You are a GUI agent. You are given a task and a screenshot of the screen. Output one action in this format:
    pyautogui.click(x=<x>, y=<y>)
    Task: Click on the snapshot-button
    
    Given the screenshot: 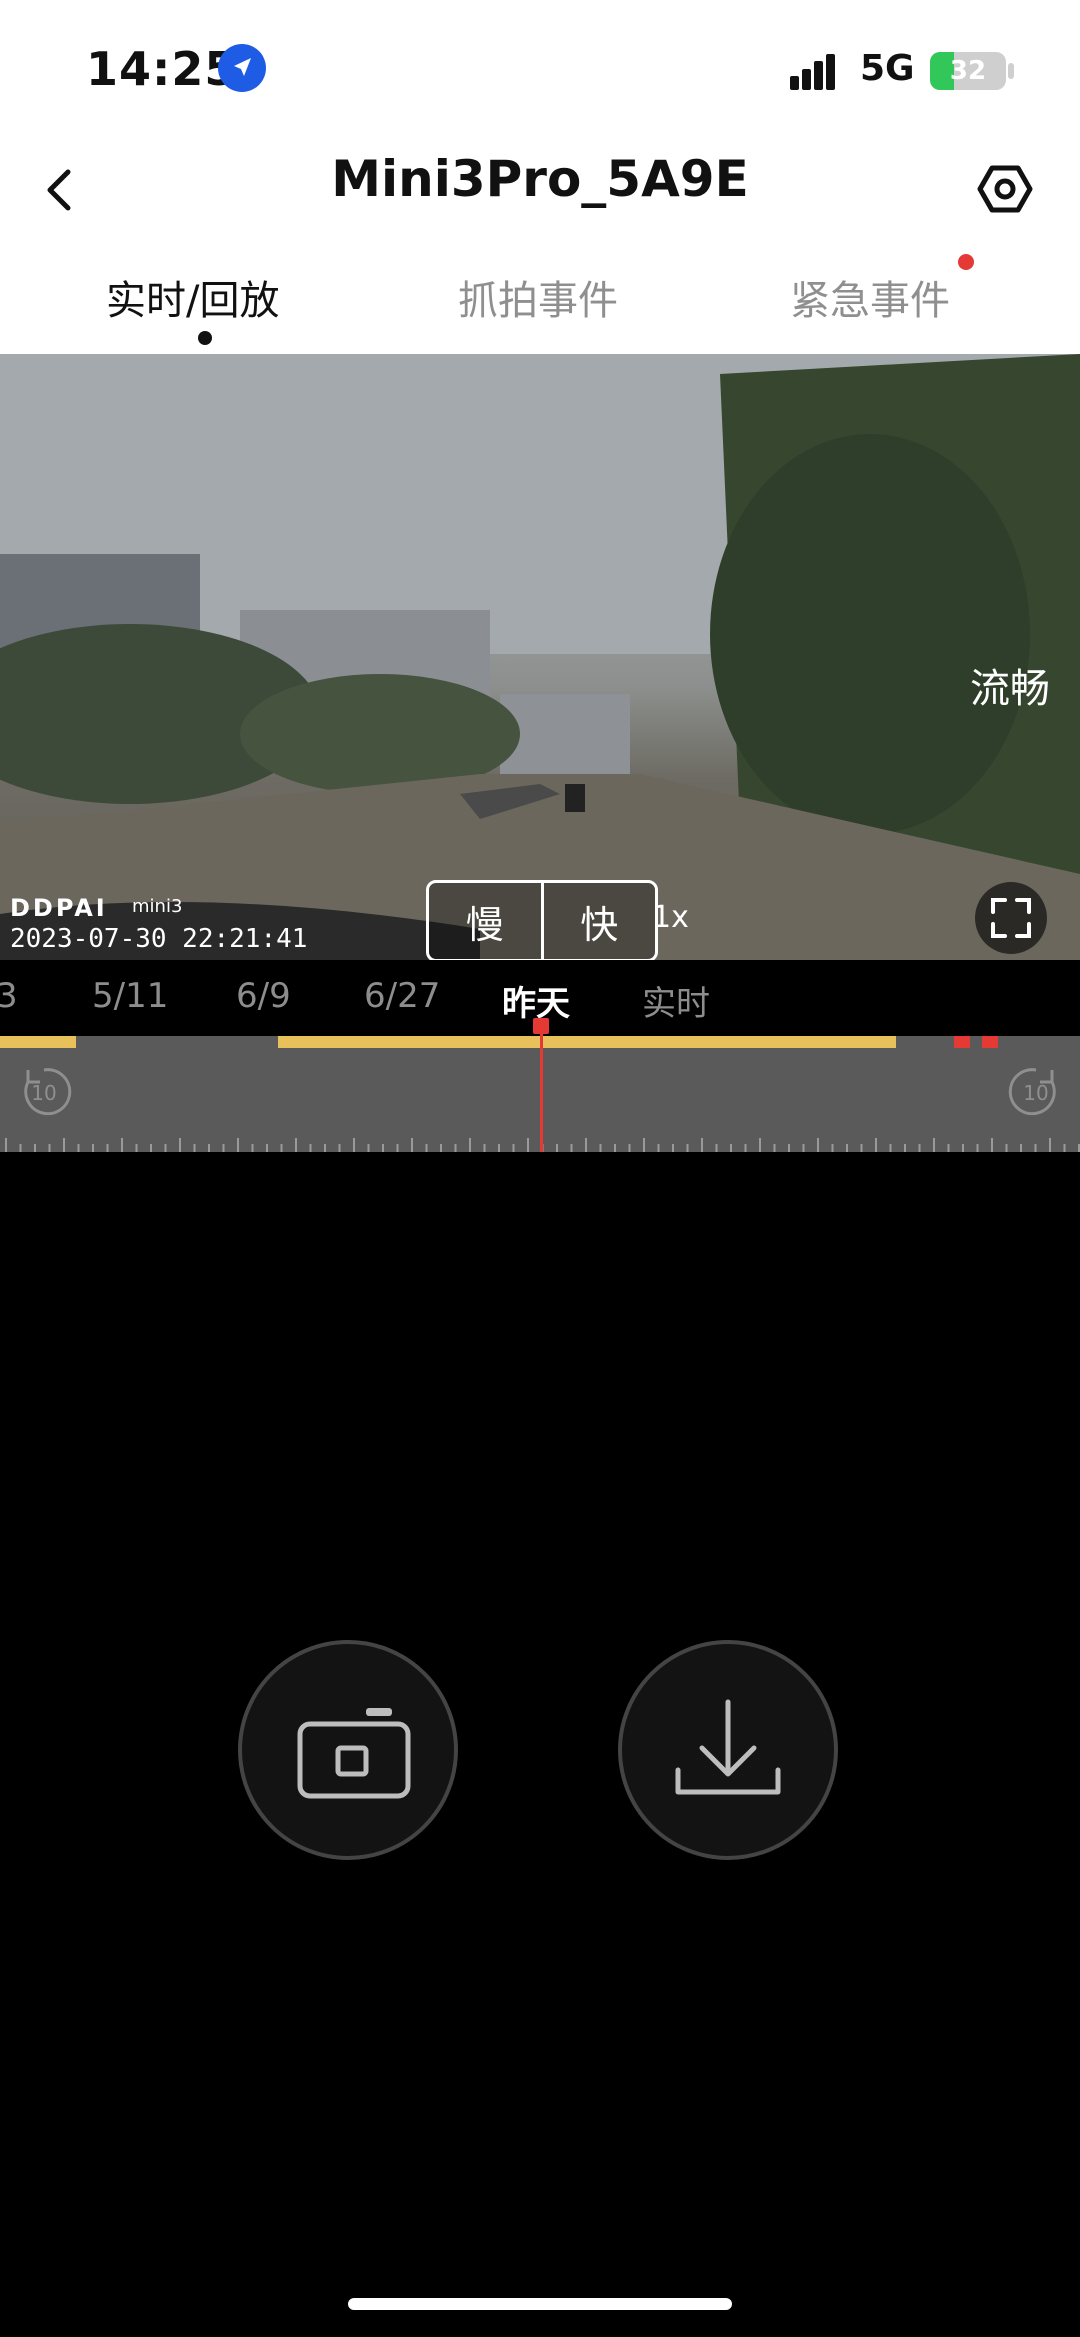 What is the action you would take?
    pyautogui.click(x=348, y=1750)
    